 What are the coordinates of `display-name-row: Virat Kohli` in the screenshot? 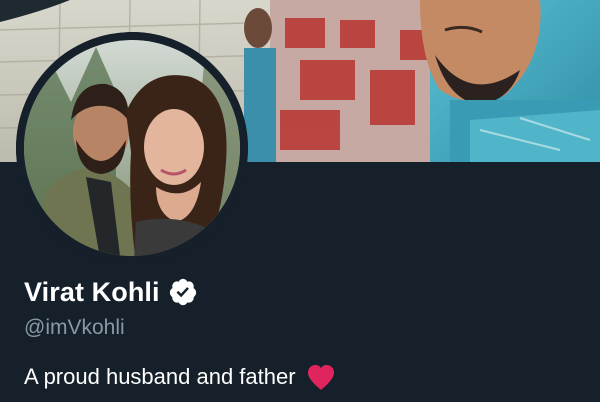 It's located at (111, 292).